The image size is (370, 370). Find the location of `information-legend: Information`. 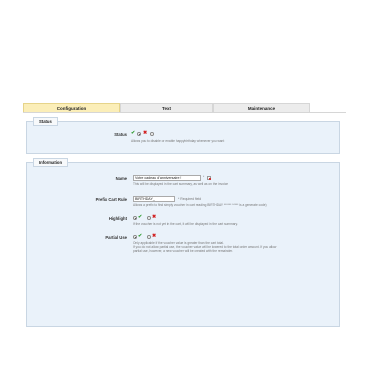

information-legend: Information is located at coordinates (51, 162).